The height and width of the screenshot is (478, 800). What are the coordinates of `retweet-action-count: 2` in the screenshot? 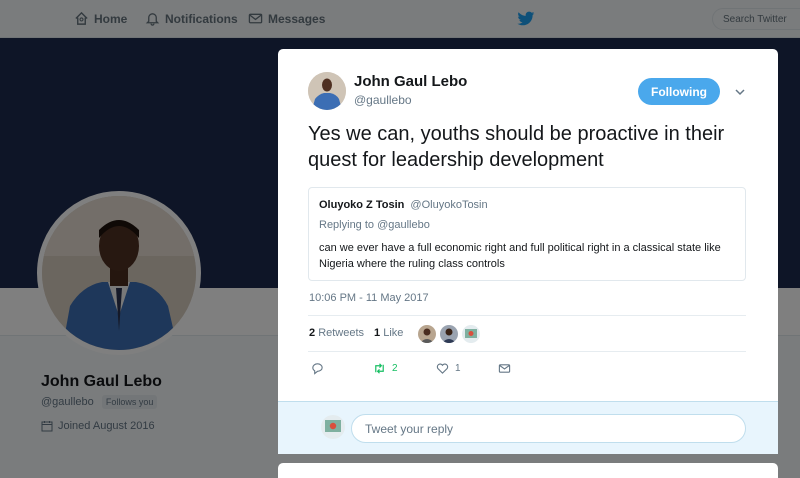 It's located at (395, 368).